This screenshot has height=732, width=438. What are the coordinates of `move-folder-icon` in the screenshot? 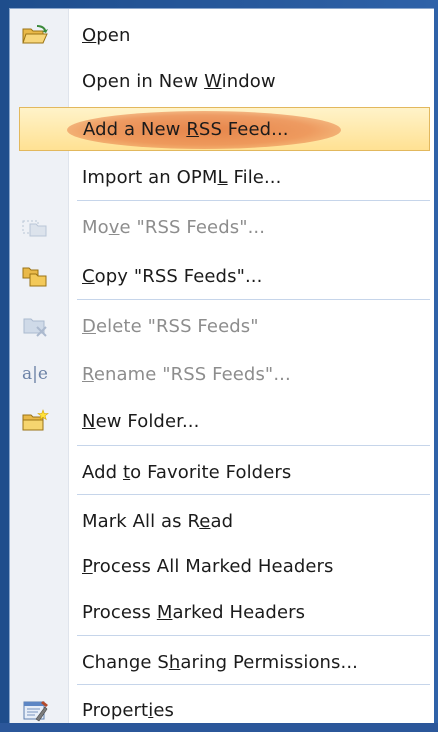 It's located at (35, 227).